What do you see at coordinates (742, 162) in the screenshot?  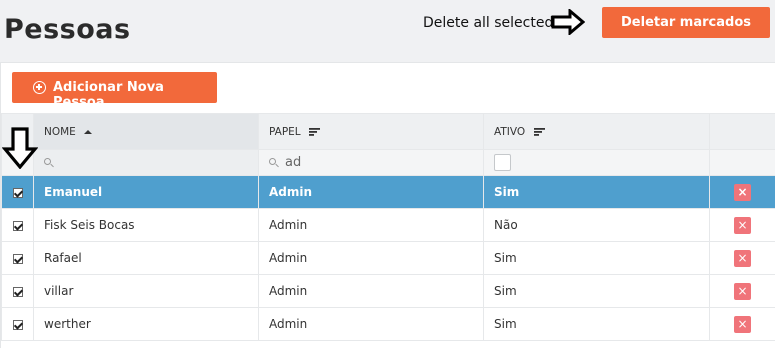 I see `filter-actions-cell` at bounding box center [742, 162].